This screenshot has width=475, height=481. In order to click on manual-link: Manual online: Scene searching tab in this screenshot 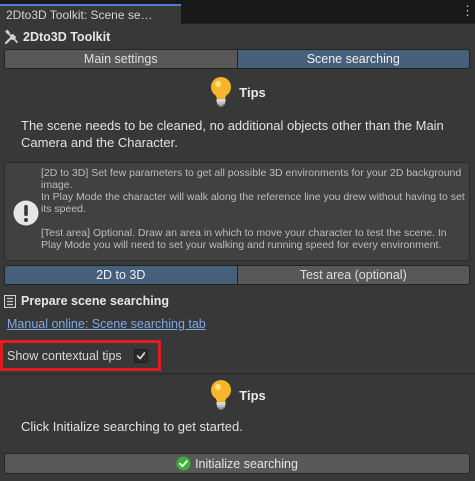, I will do `click(106, 324)`.